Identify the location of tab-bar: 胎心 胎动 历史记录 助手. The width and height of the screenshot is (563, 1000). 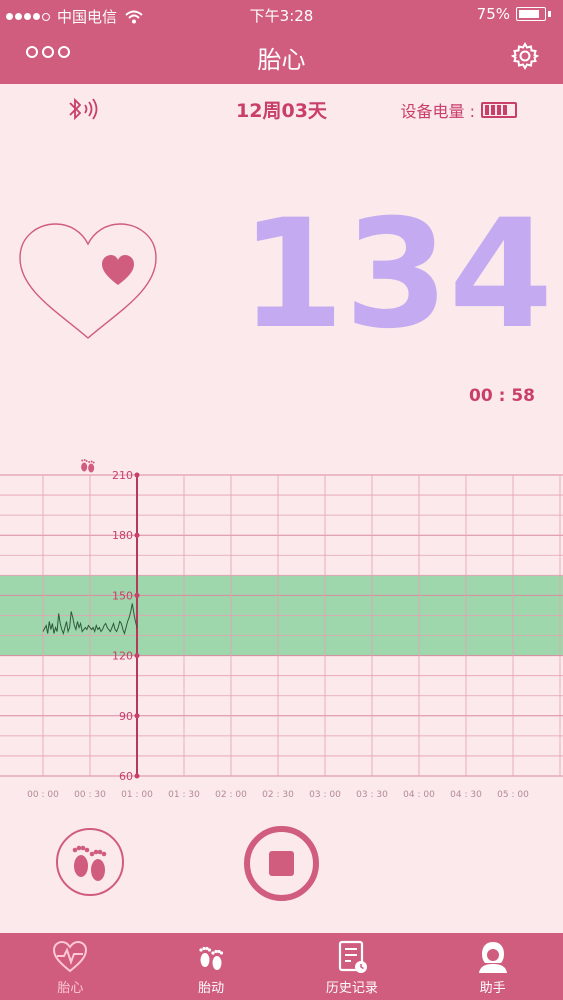
(281, 966).